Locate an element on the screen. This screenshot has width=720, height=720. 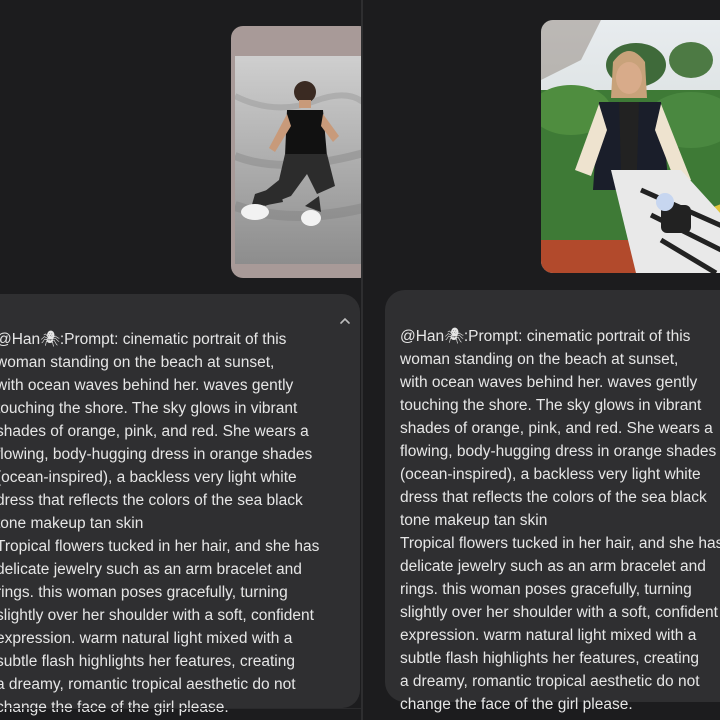
attached-photo-man-sitting is located at coordinates (296, 152).